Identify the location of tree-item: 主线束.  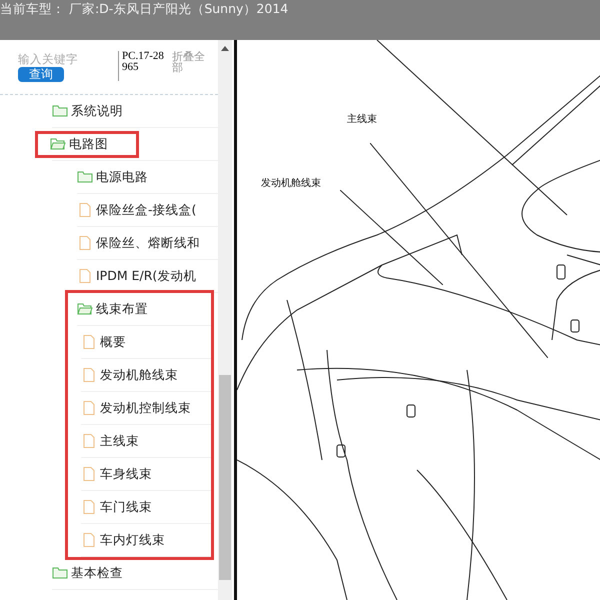
(110, 441).